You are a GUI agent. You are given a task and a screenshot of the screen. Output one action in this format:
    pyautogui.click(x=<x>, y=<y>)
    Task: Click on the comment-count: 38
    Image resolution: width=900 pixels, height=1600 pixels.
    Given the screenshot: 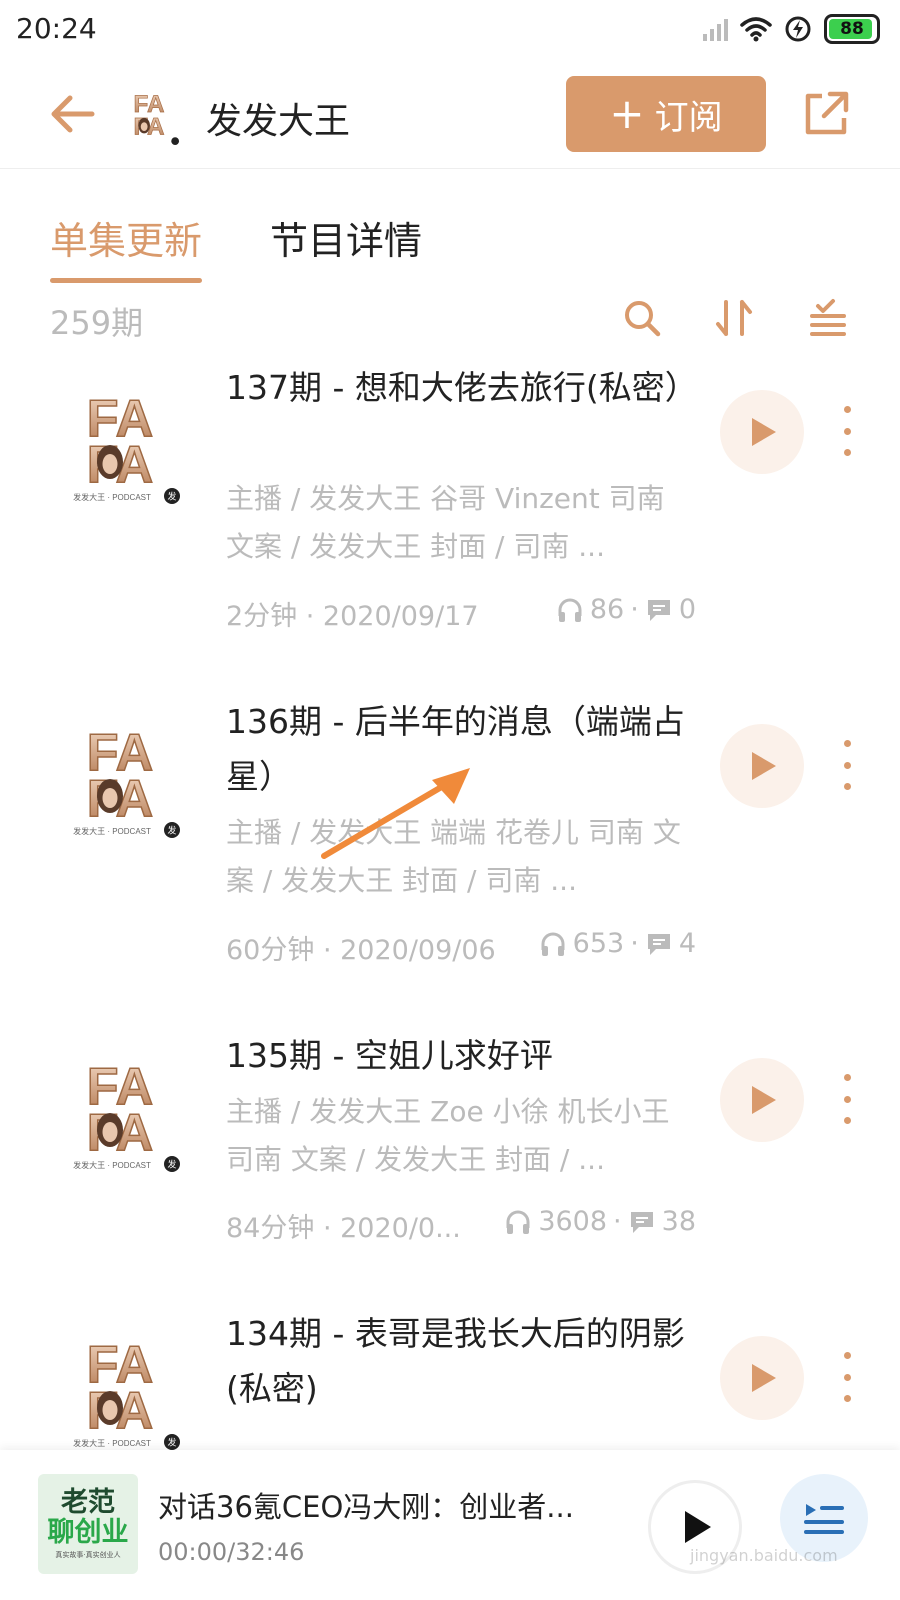 What is the action you would take?
    pyautogui.click(x=678, y=1221)
    